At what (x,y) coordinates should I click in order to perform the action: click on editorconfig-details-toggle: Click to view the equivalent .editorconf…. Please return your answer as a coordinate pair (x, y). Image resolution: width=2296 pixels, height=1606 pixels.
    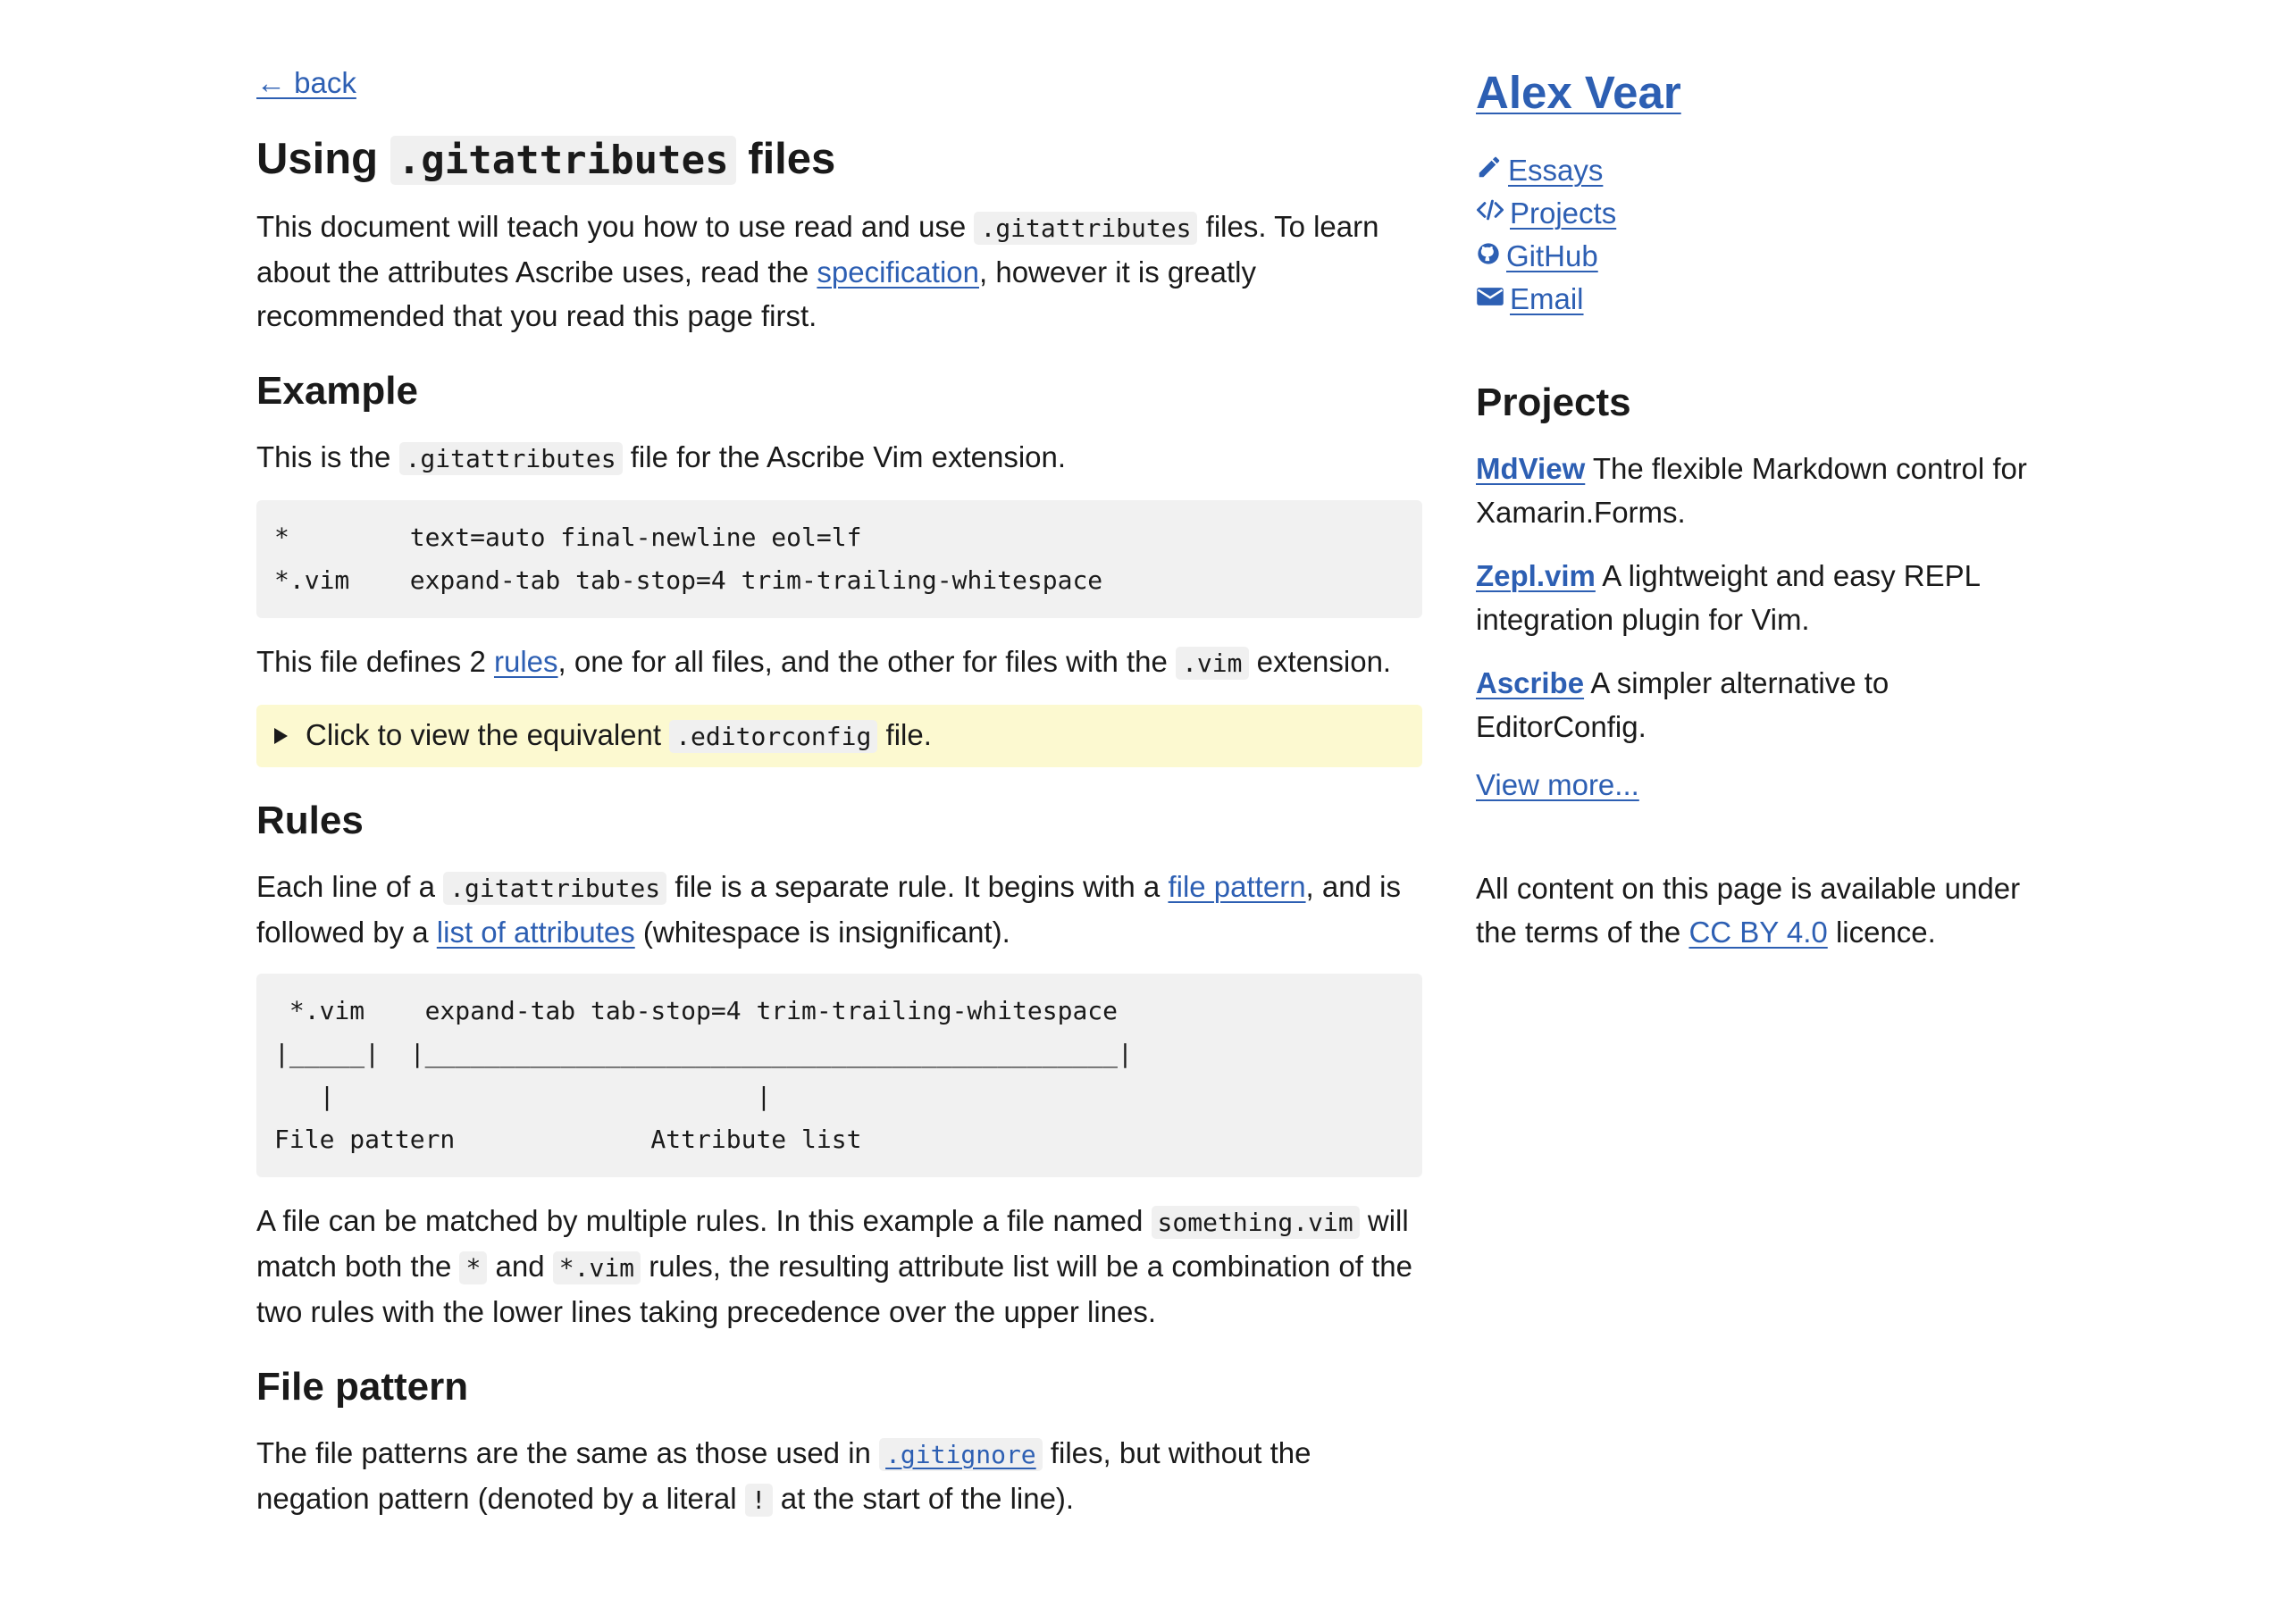
    Looking at the image, I should click on (839, 736).